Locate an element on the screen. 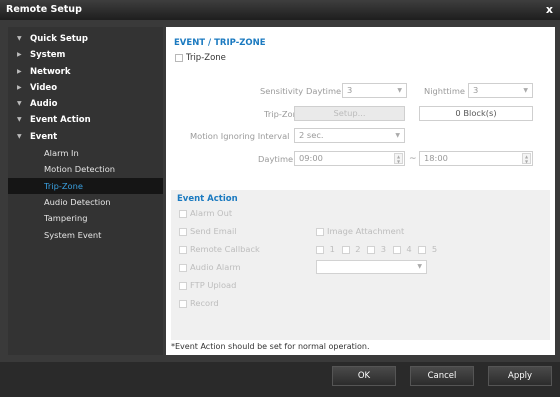 This screenshot has width=560, height=397. nighttime-sensitivity-value: 3 is located at coordinates (476, 90).